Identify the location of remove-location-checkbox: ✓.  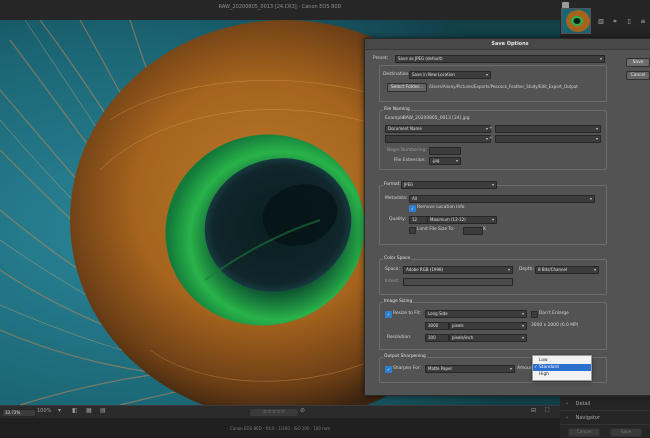
(412, 208).